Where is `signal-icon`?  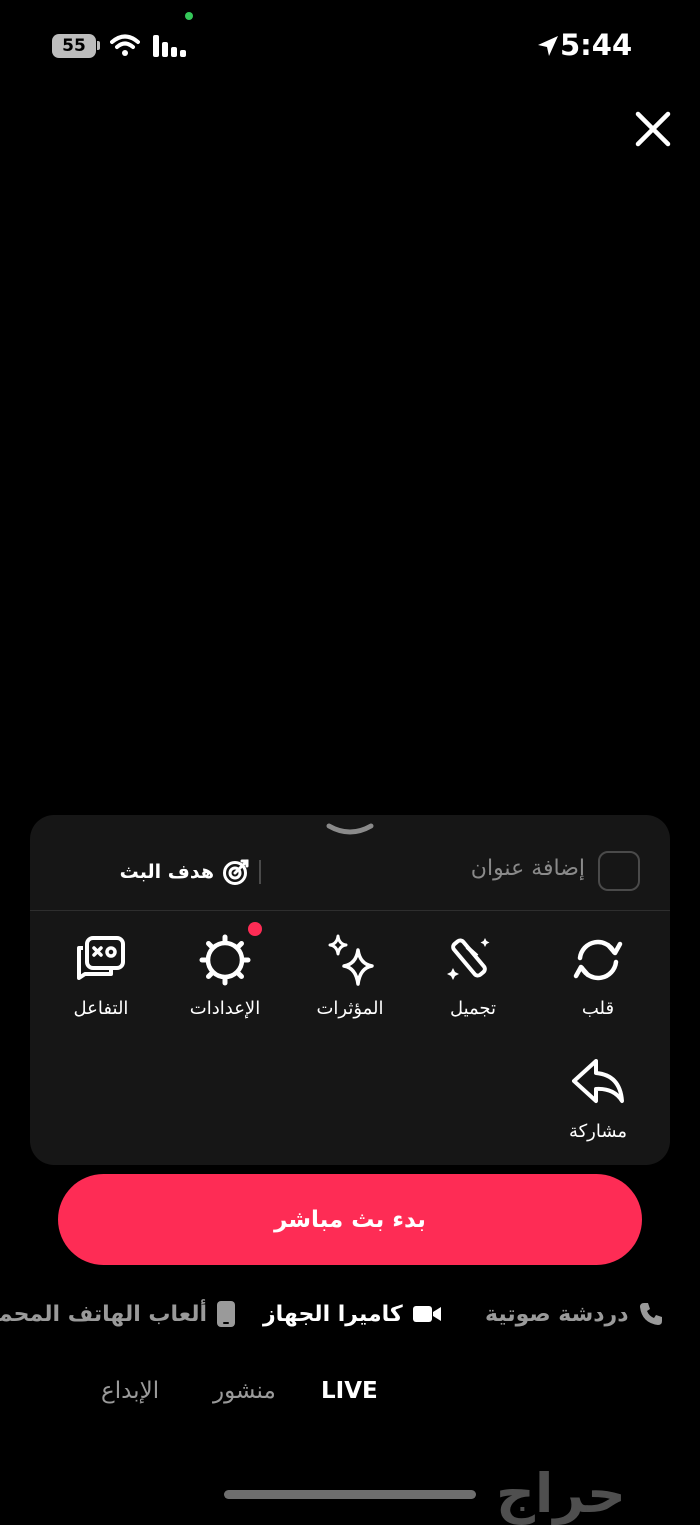
signal-icon is located at coordinates (169, 46).